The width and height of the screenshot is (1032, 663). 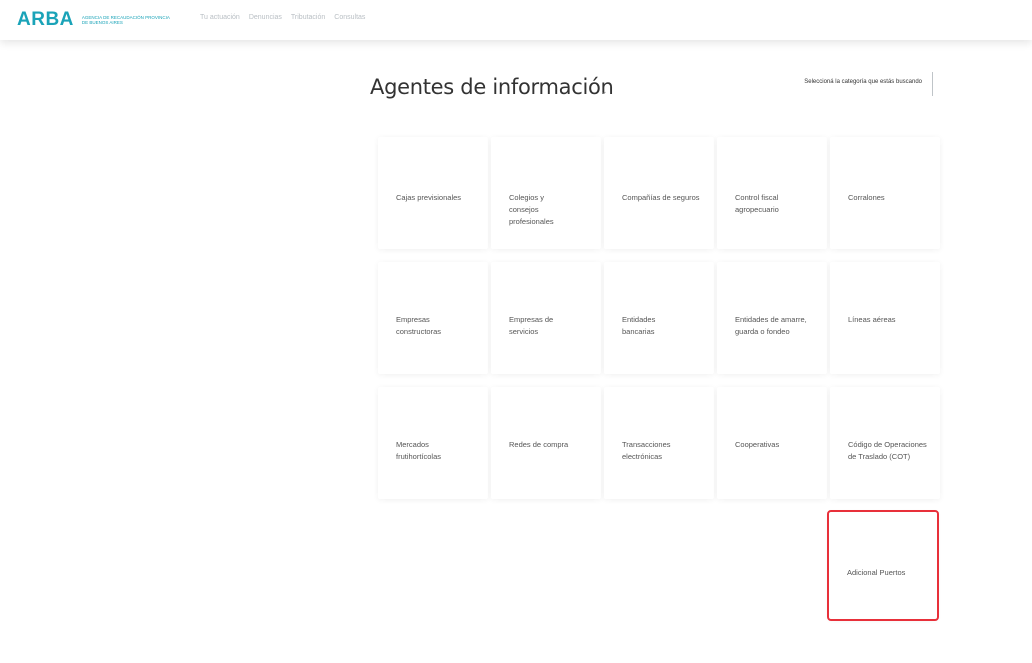 What do you see at coordinates (661, 197) in the screenshot?
I see `card-label: Compañías de seguros` at bounding box center [661, 197].